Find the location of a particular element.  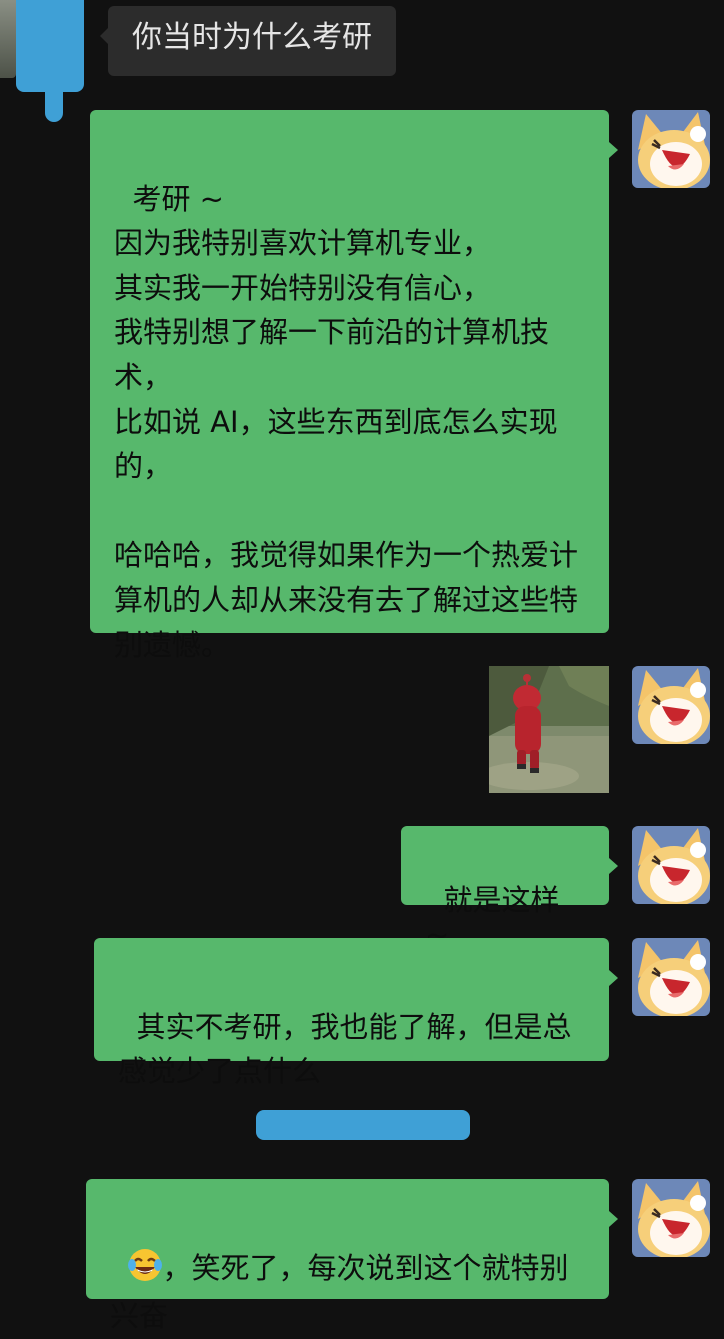

redacted-contact-avatar is located at coordinates (50, 46).